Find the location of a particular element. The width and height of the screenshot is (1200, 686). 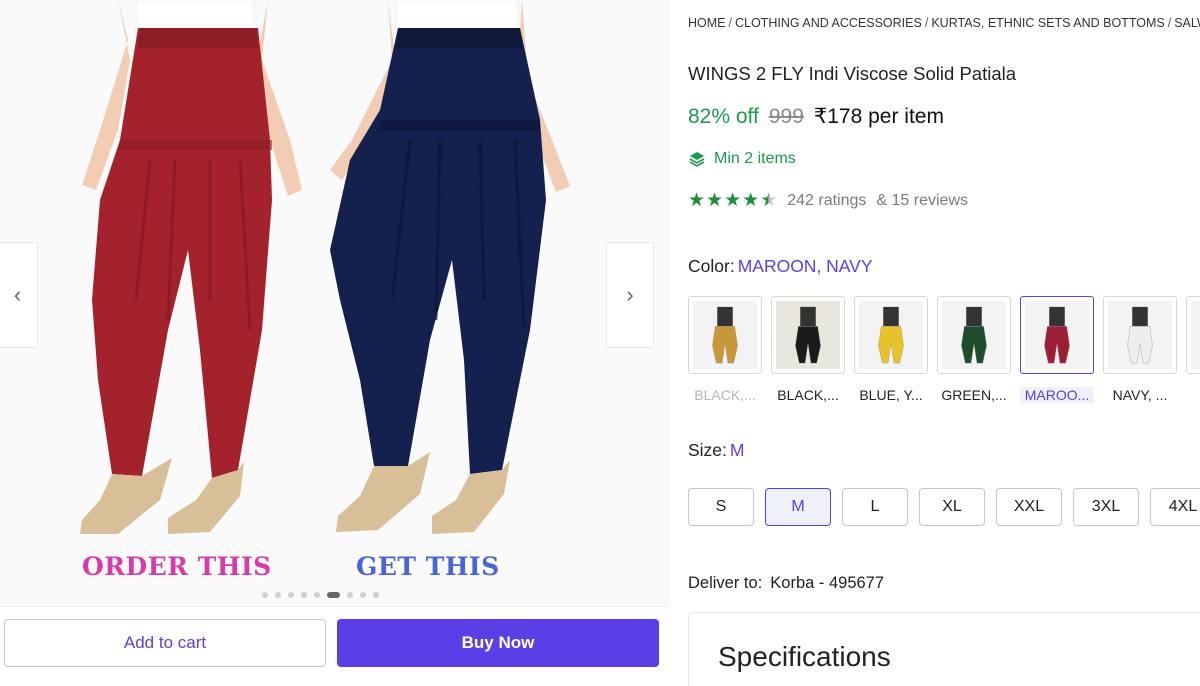

size-selection-label: Size: M is located at coordinates (716, 450).